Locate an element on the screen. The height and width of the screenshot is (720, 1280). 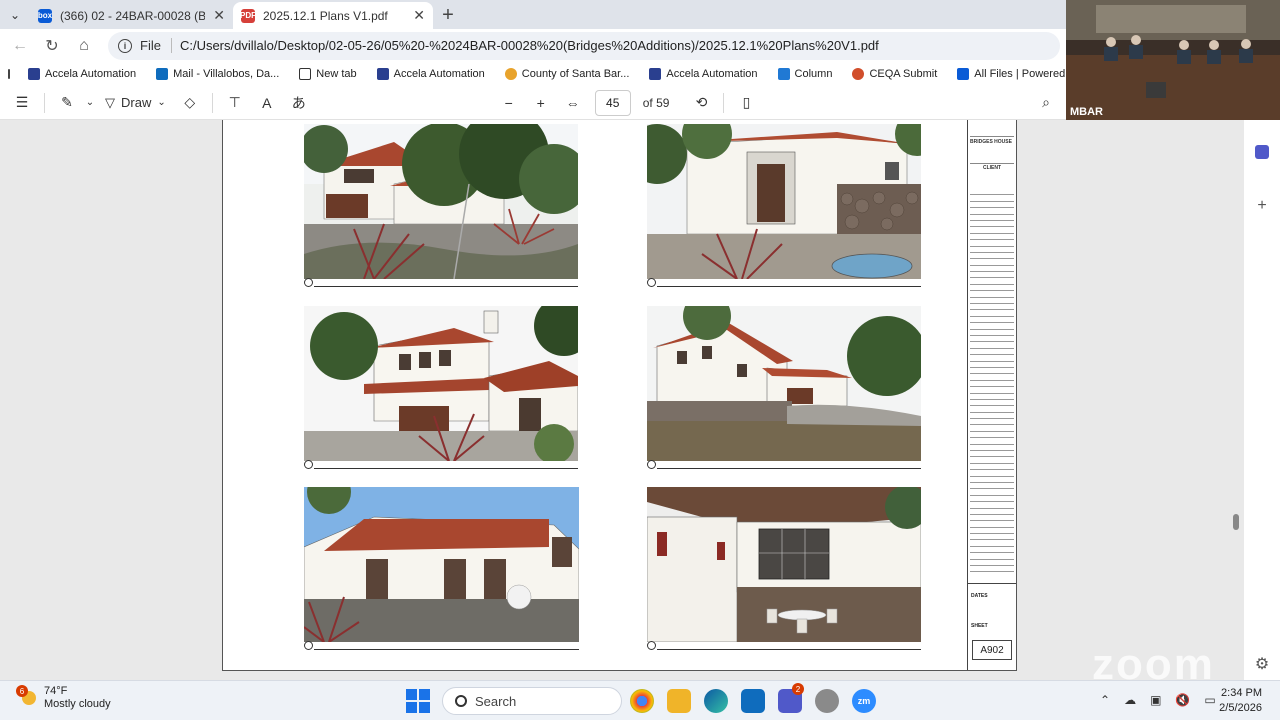
reading-list-icon is located at coordinates (9, 74).